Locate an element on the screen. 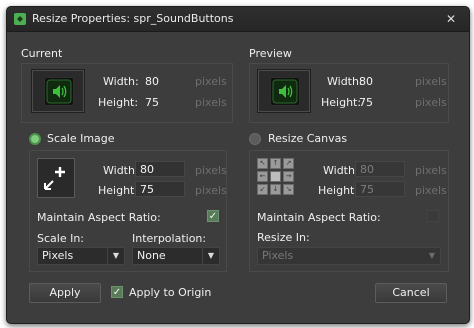  resize-in-dropdown: Pixels ▼ is located at coordinates (349, 256).